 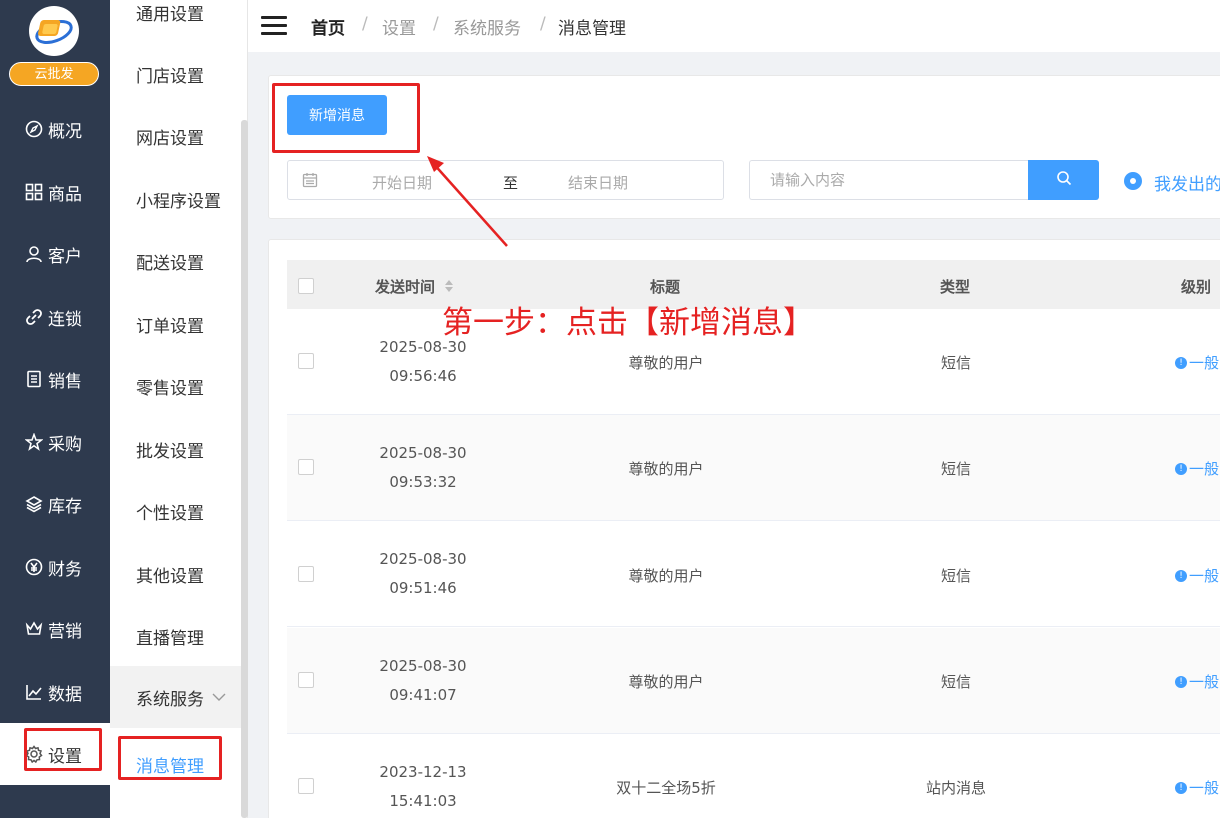 What do you see at coordinates (467, 201) in the screenshot?
I see `annotation-arrow-icon` at bounding box center [467, 201].